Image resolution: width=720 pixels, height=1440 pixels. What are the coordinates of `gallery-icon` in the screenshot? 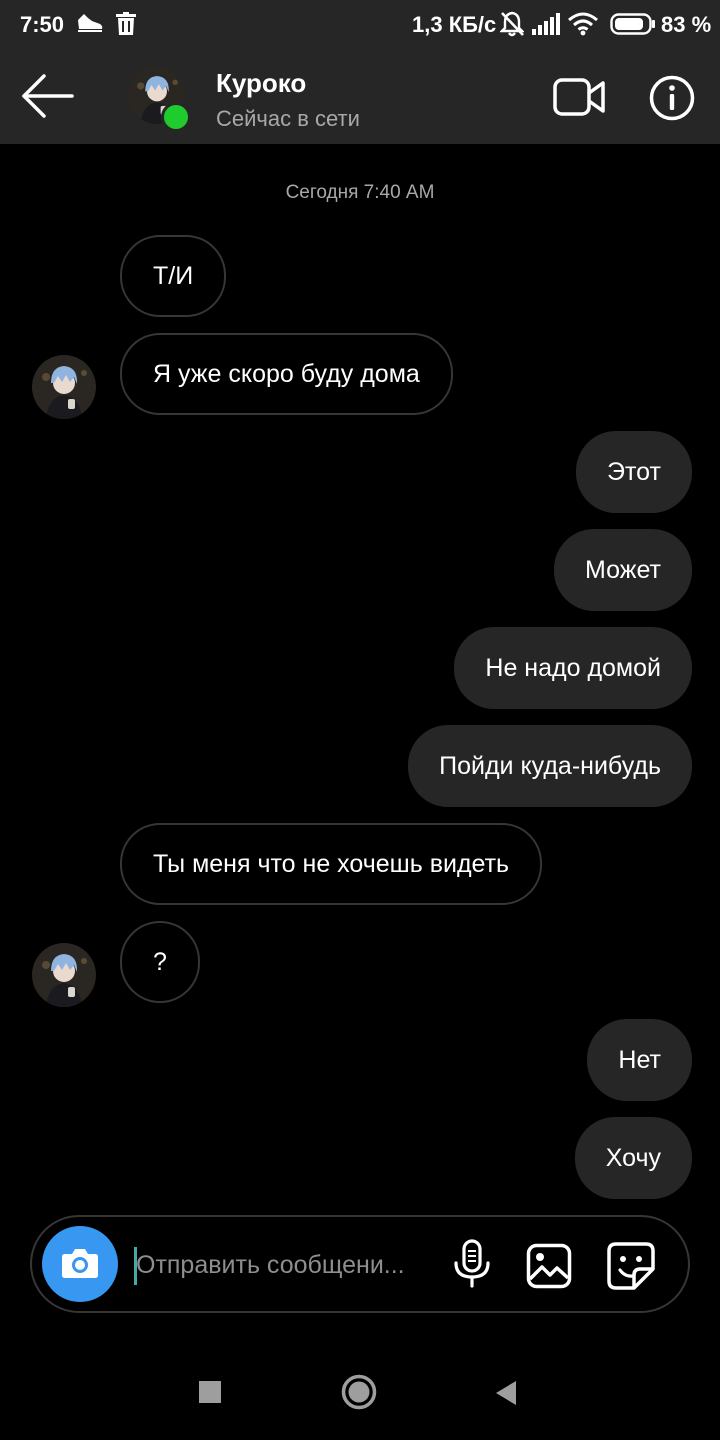 It's located at (549, 1266).